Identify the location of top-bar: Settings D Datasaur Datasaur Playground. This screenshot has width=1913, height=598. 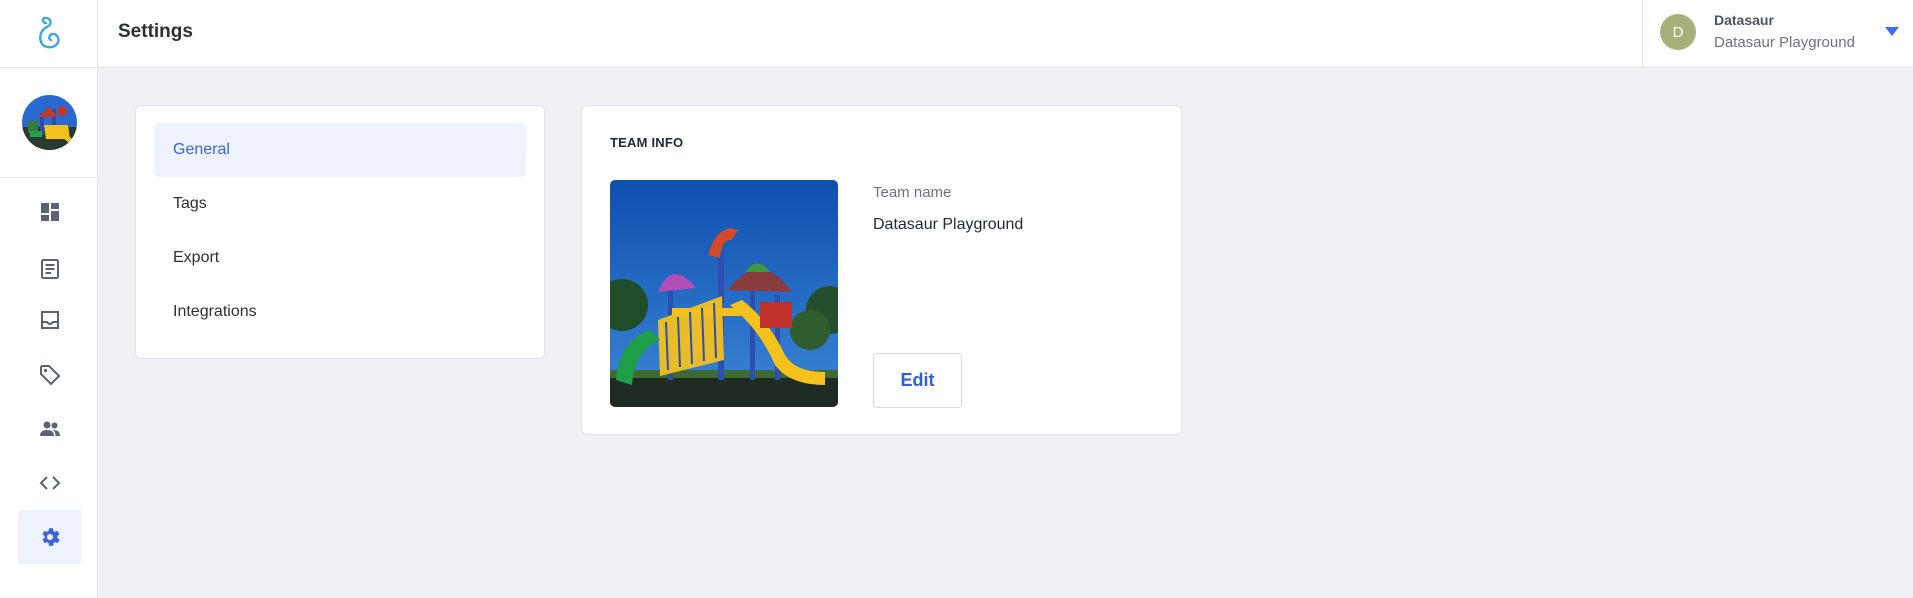
(1005, 34).